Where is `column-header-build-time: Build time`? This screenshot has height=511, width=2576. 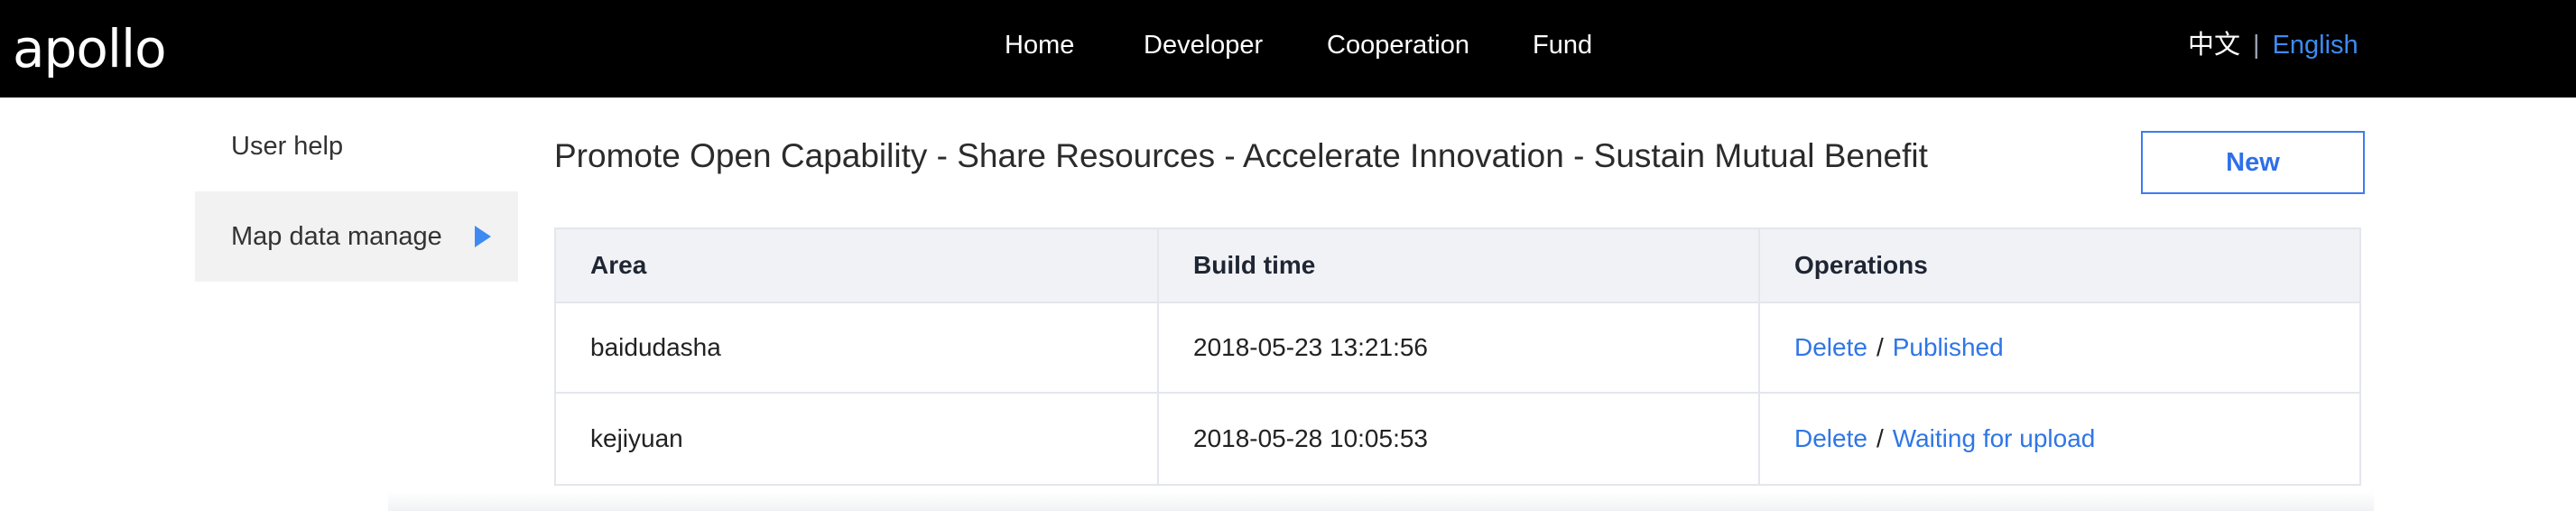 column-header-build-time: Build time is located at coordinates (1460, 265).